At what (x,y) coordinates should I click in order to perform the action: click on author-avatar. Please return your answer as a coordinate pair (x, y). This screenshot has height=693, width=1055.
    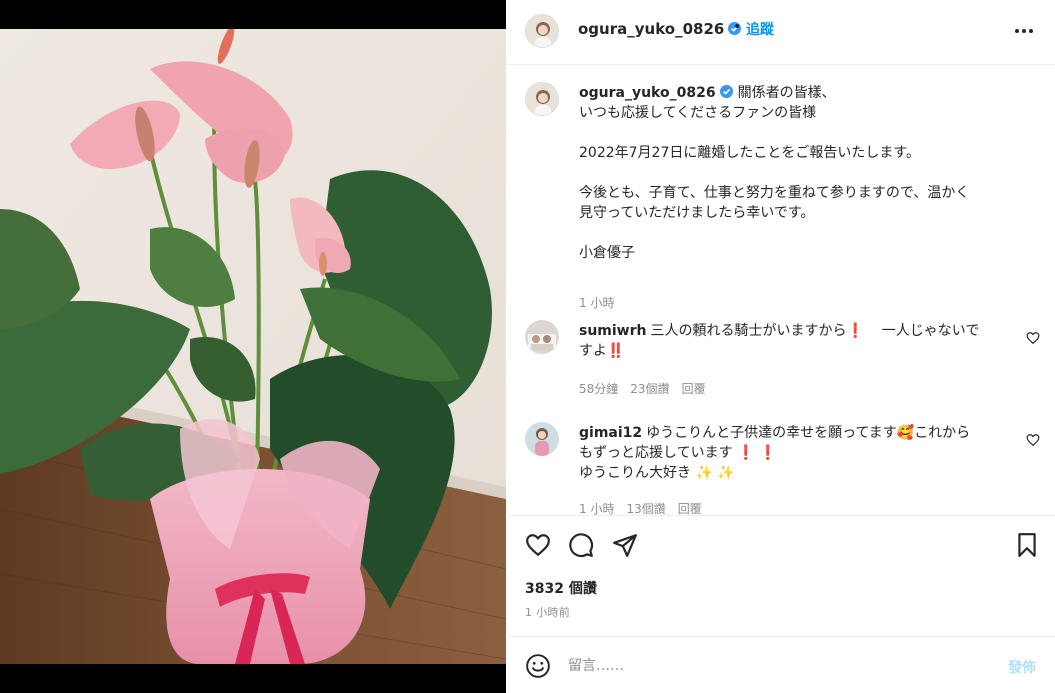
    Looking at the image, I should click on (542, 31).